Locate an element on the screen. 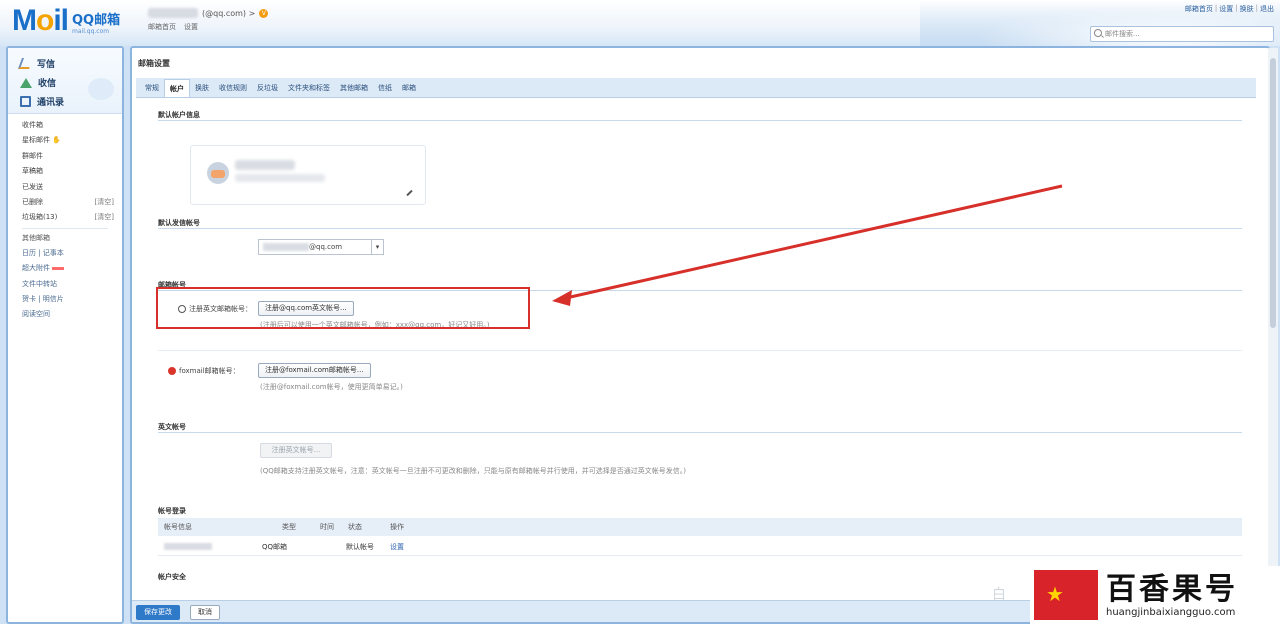  watermark-url: huangjinbaixiangguo.com is located at coordinates (1171, 612).